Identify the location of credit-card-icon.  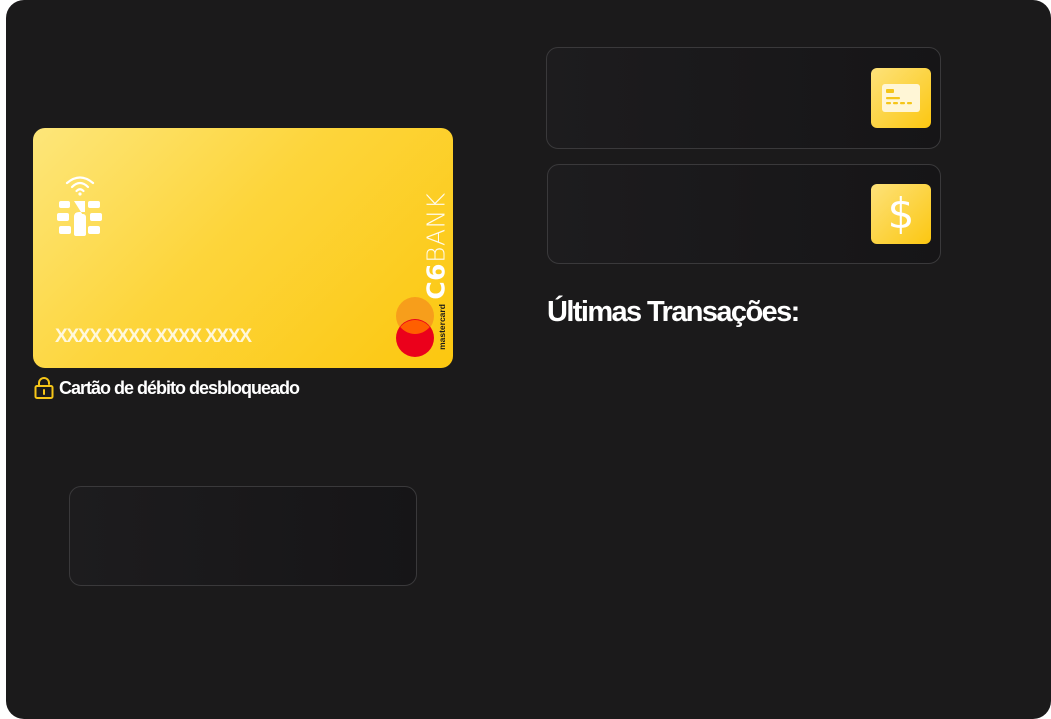
(901, 98).